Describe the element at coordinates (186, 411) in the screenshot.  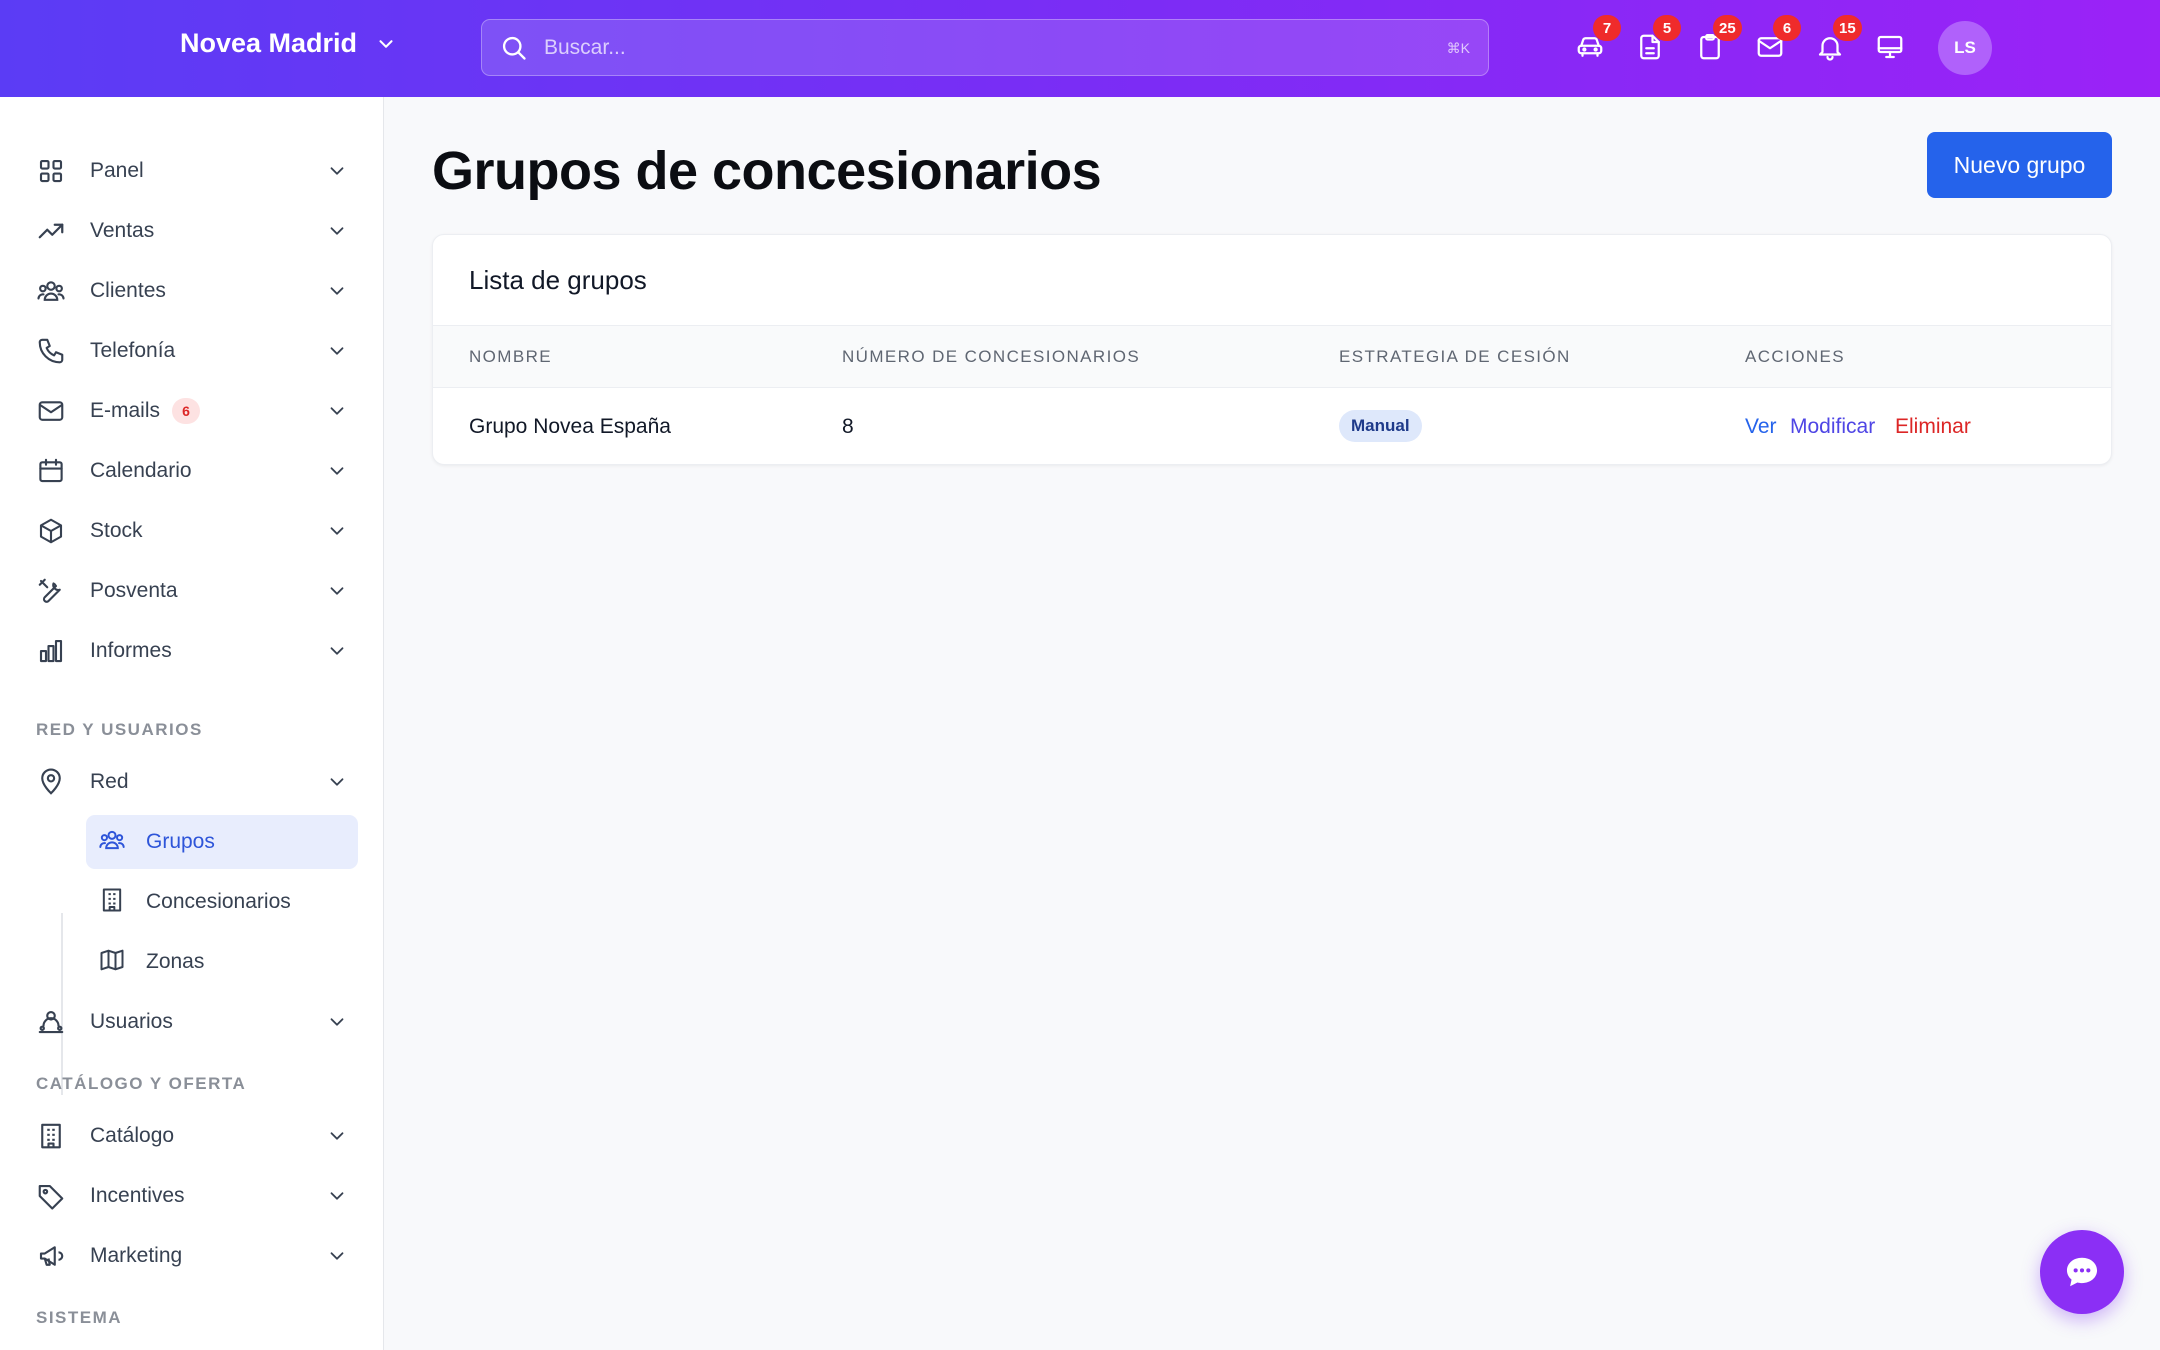
I see `count-badge: 6` at that location.